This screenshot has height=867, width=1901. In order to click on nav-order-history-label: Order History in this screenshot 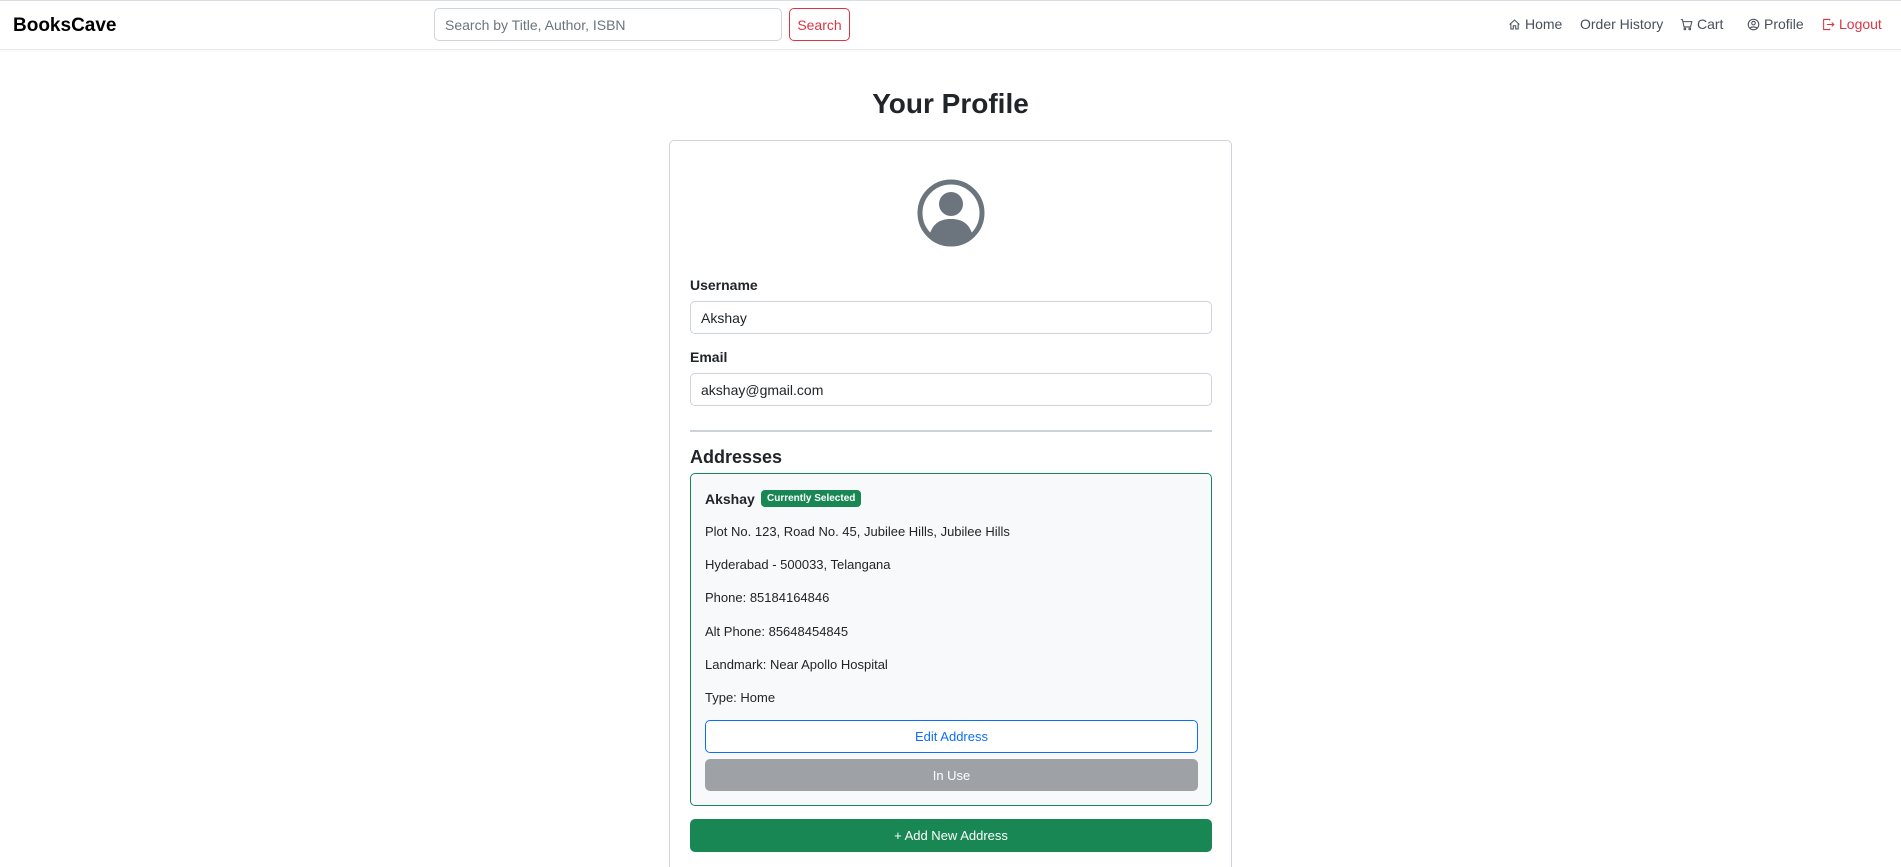, I will do `click(1622, 24)`.